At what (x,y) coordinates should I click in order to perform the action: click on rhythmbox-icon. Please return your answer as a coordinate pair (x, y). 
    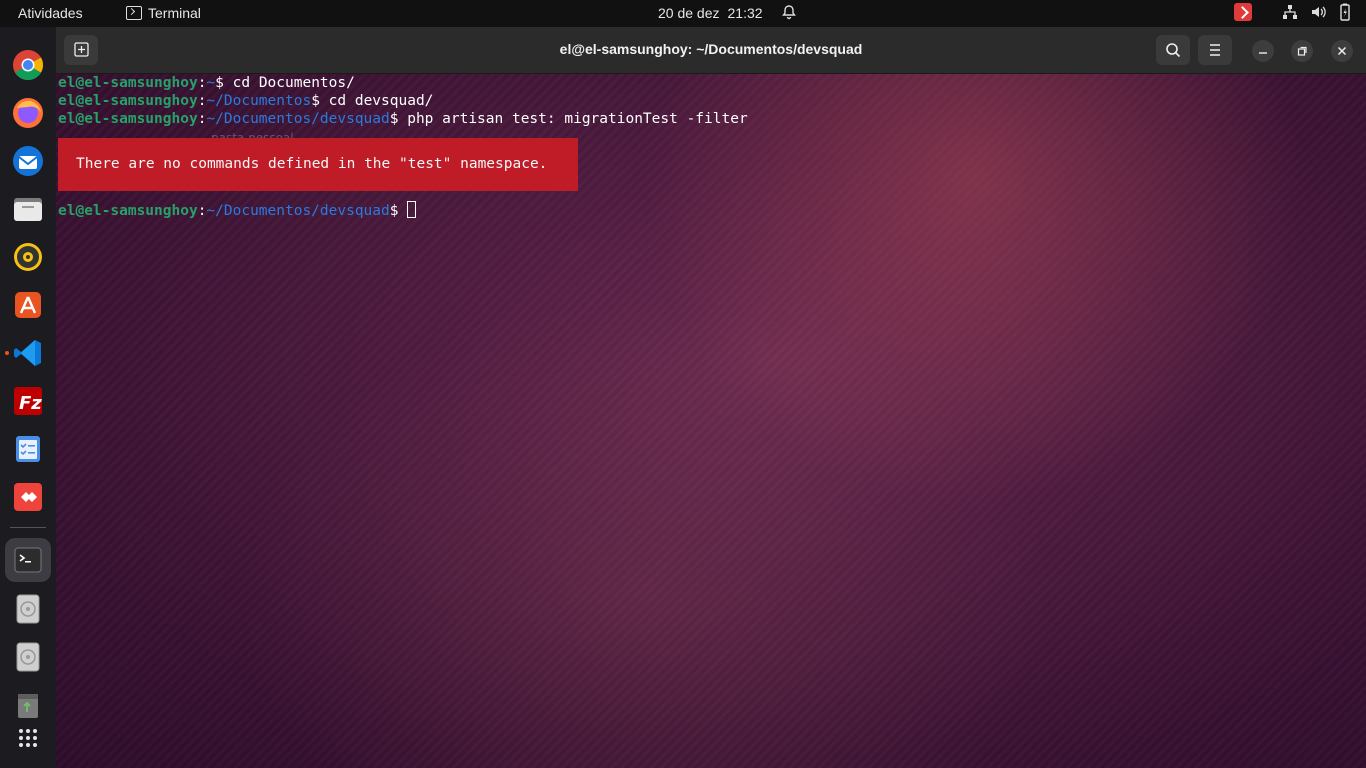
    Looking at the image, I should click on (28, 257).